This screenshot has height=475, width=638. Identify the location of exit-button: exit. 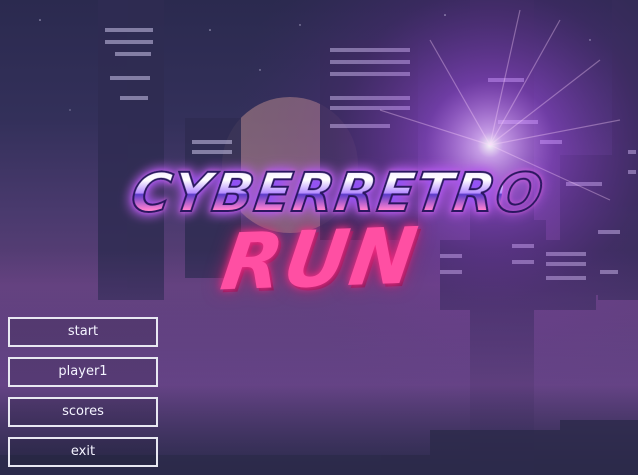
(83, 452).